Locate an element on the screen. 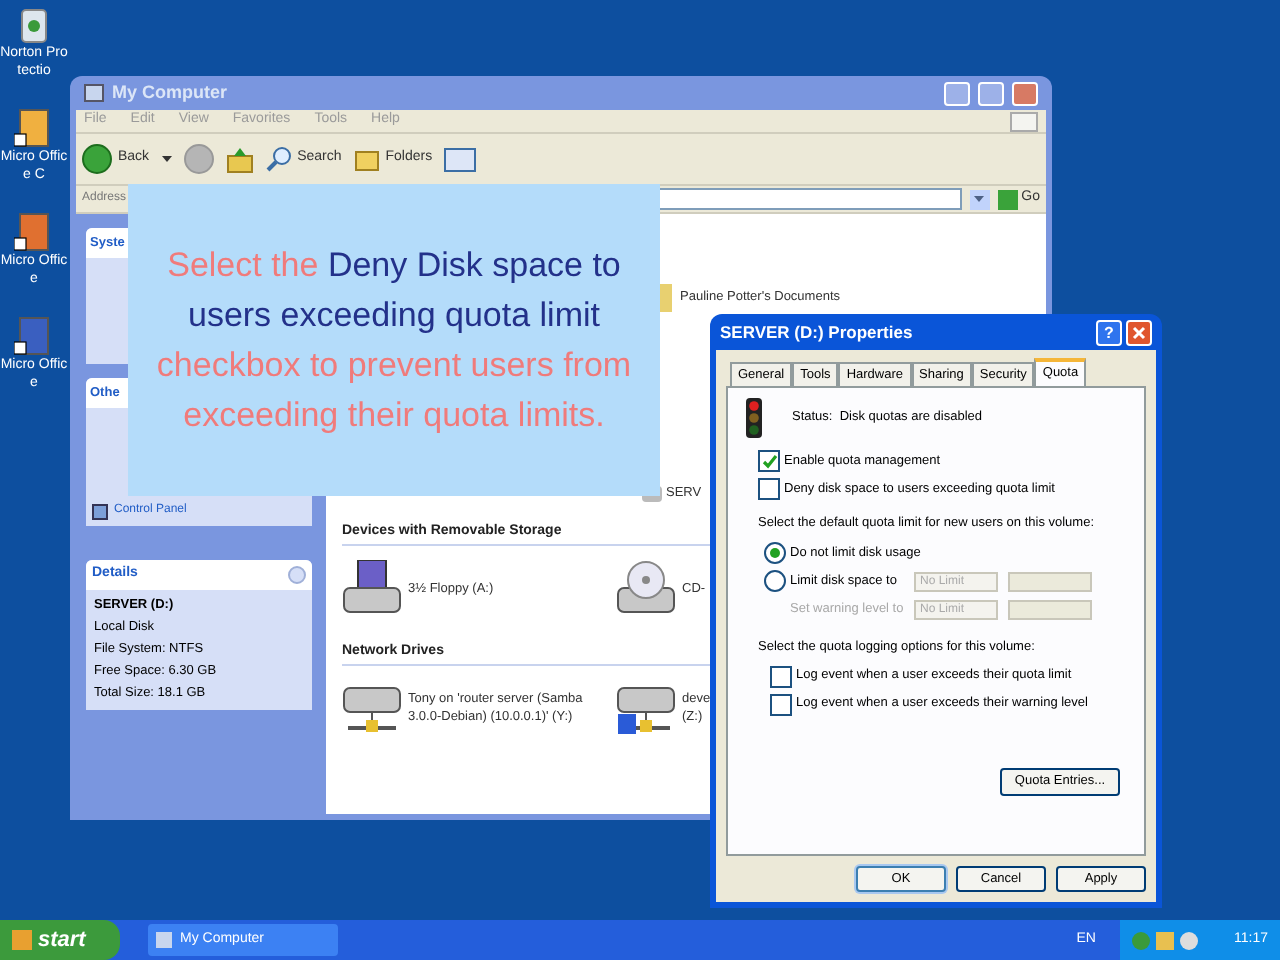 This screenshot has height=960, width=1280. computer-icon is located at coordinates (94, 93).